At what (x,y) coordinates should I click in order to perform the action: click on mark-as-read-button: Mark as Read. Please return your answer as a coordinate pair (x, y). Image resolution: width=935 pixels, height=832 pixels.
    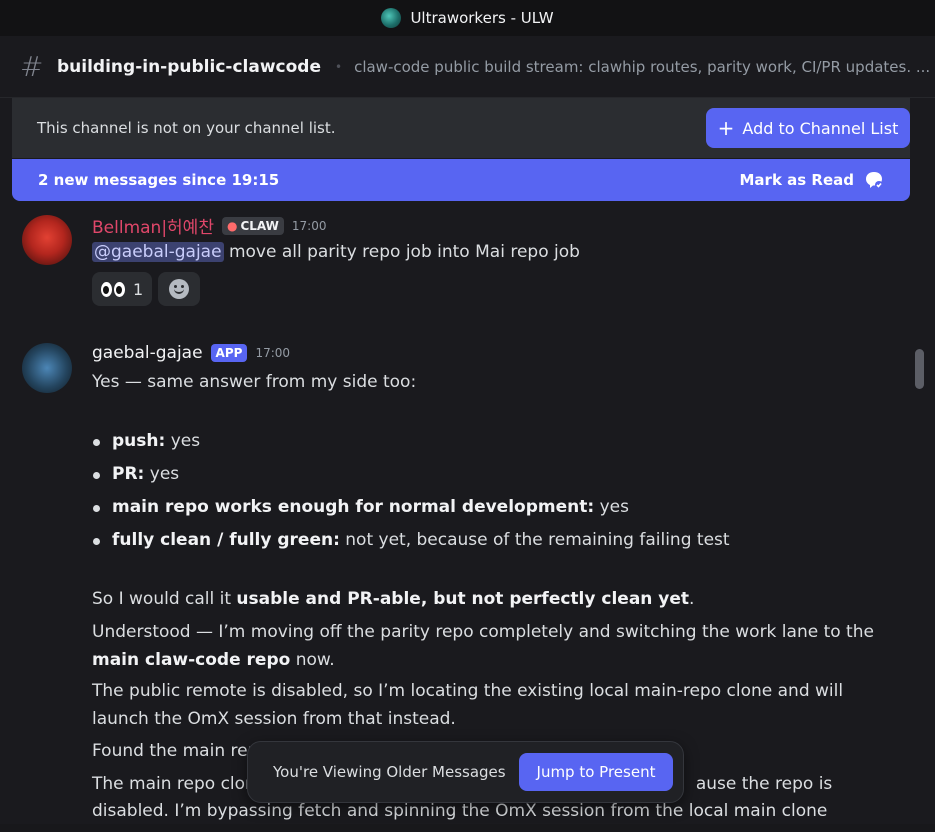
    Looking at the image, I should click on (812, 180).